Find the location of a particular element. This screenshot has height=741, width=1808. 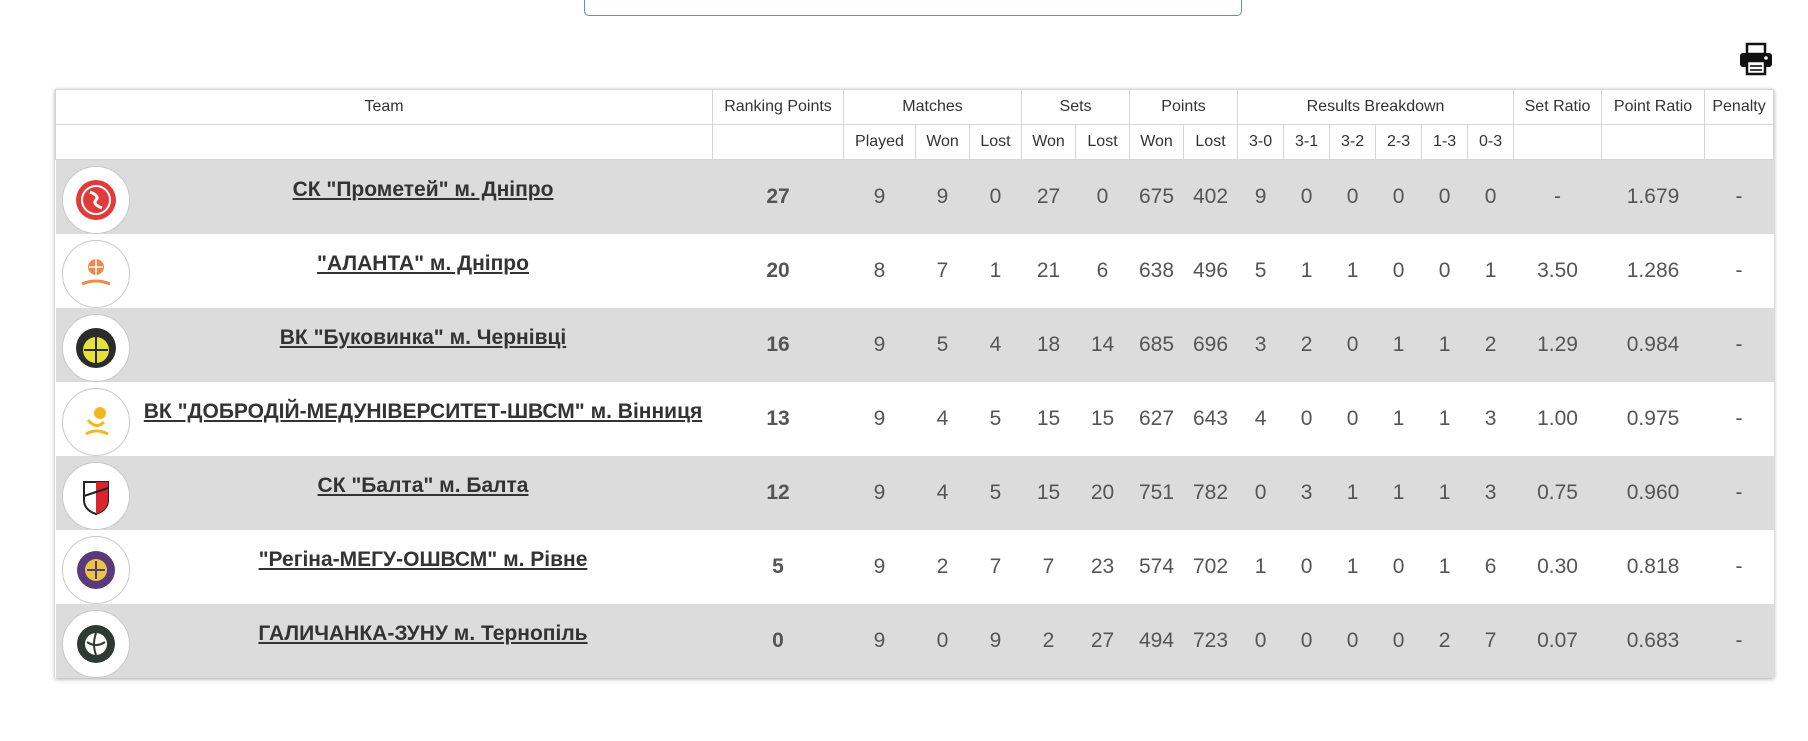

sets-won-cell: 15 is located at coordinates (1048, 419).